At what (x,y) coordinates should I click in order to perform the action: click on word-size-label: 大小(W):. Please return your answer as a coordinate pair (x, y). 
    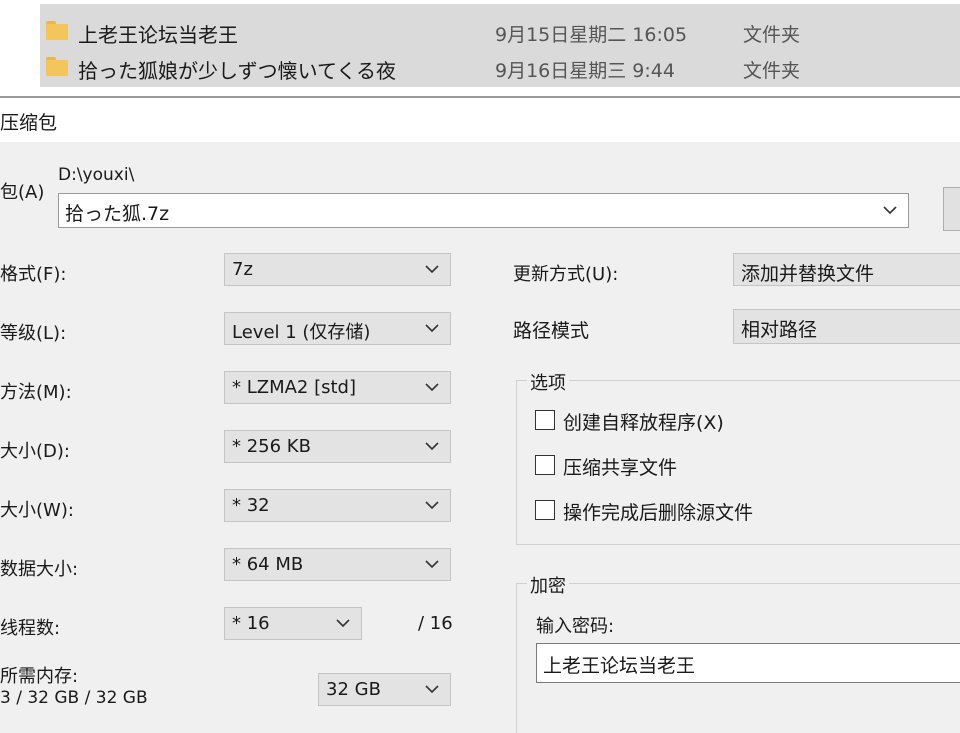
    Looking at the image, I should click on (37, 510).